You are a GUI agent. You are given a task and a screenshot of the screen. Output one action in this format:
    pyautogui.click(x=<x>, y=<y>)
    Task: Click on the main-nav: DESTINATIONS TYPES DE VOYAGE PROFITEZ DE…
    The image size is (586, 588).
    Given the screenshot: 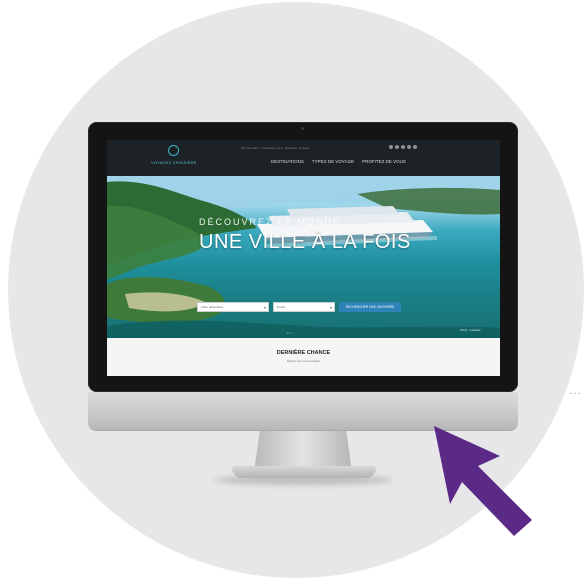 What is the action you would take?
    pyautogui.click(x=338, y=161)
    